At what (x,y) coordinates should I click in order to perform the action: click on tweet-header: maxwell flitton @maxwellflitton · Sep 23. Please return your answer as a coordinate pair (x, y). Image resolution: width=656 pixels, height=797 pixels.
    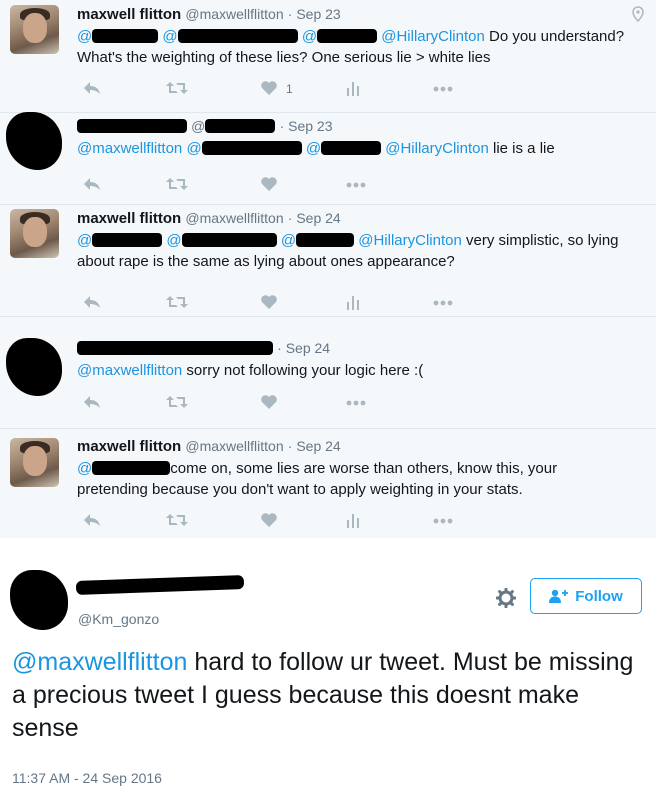
    Looking at the image, I should click on (209, 14).